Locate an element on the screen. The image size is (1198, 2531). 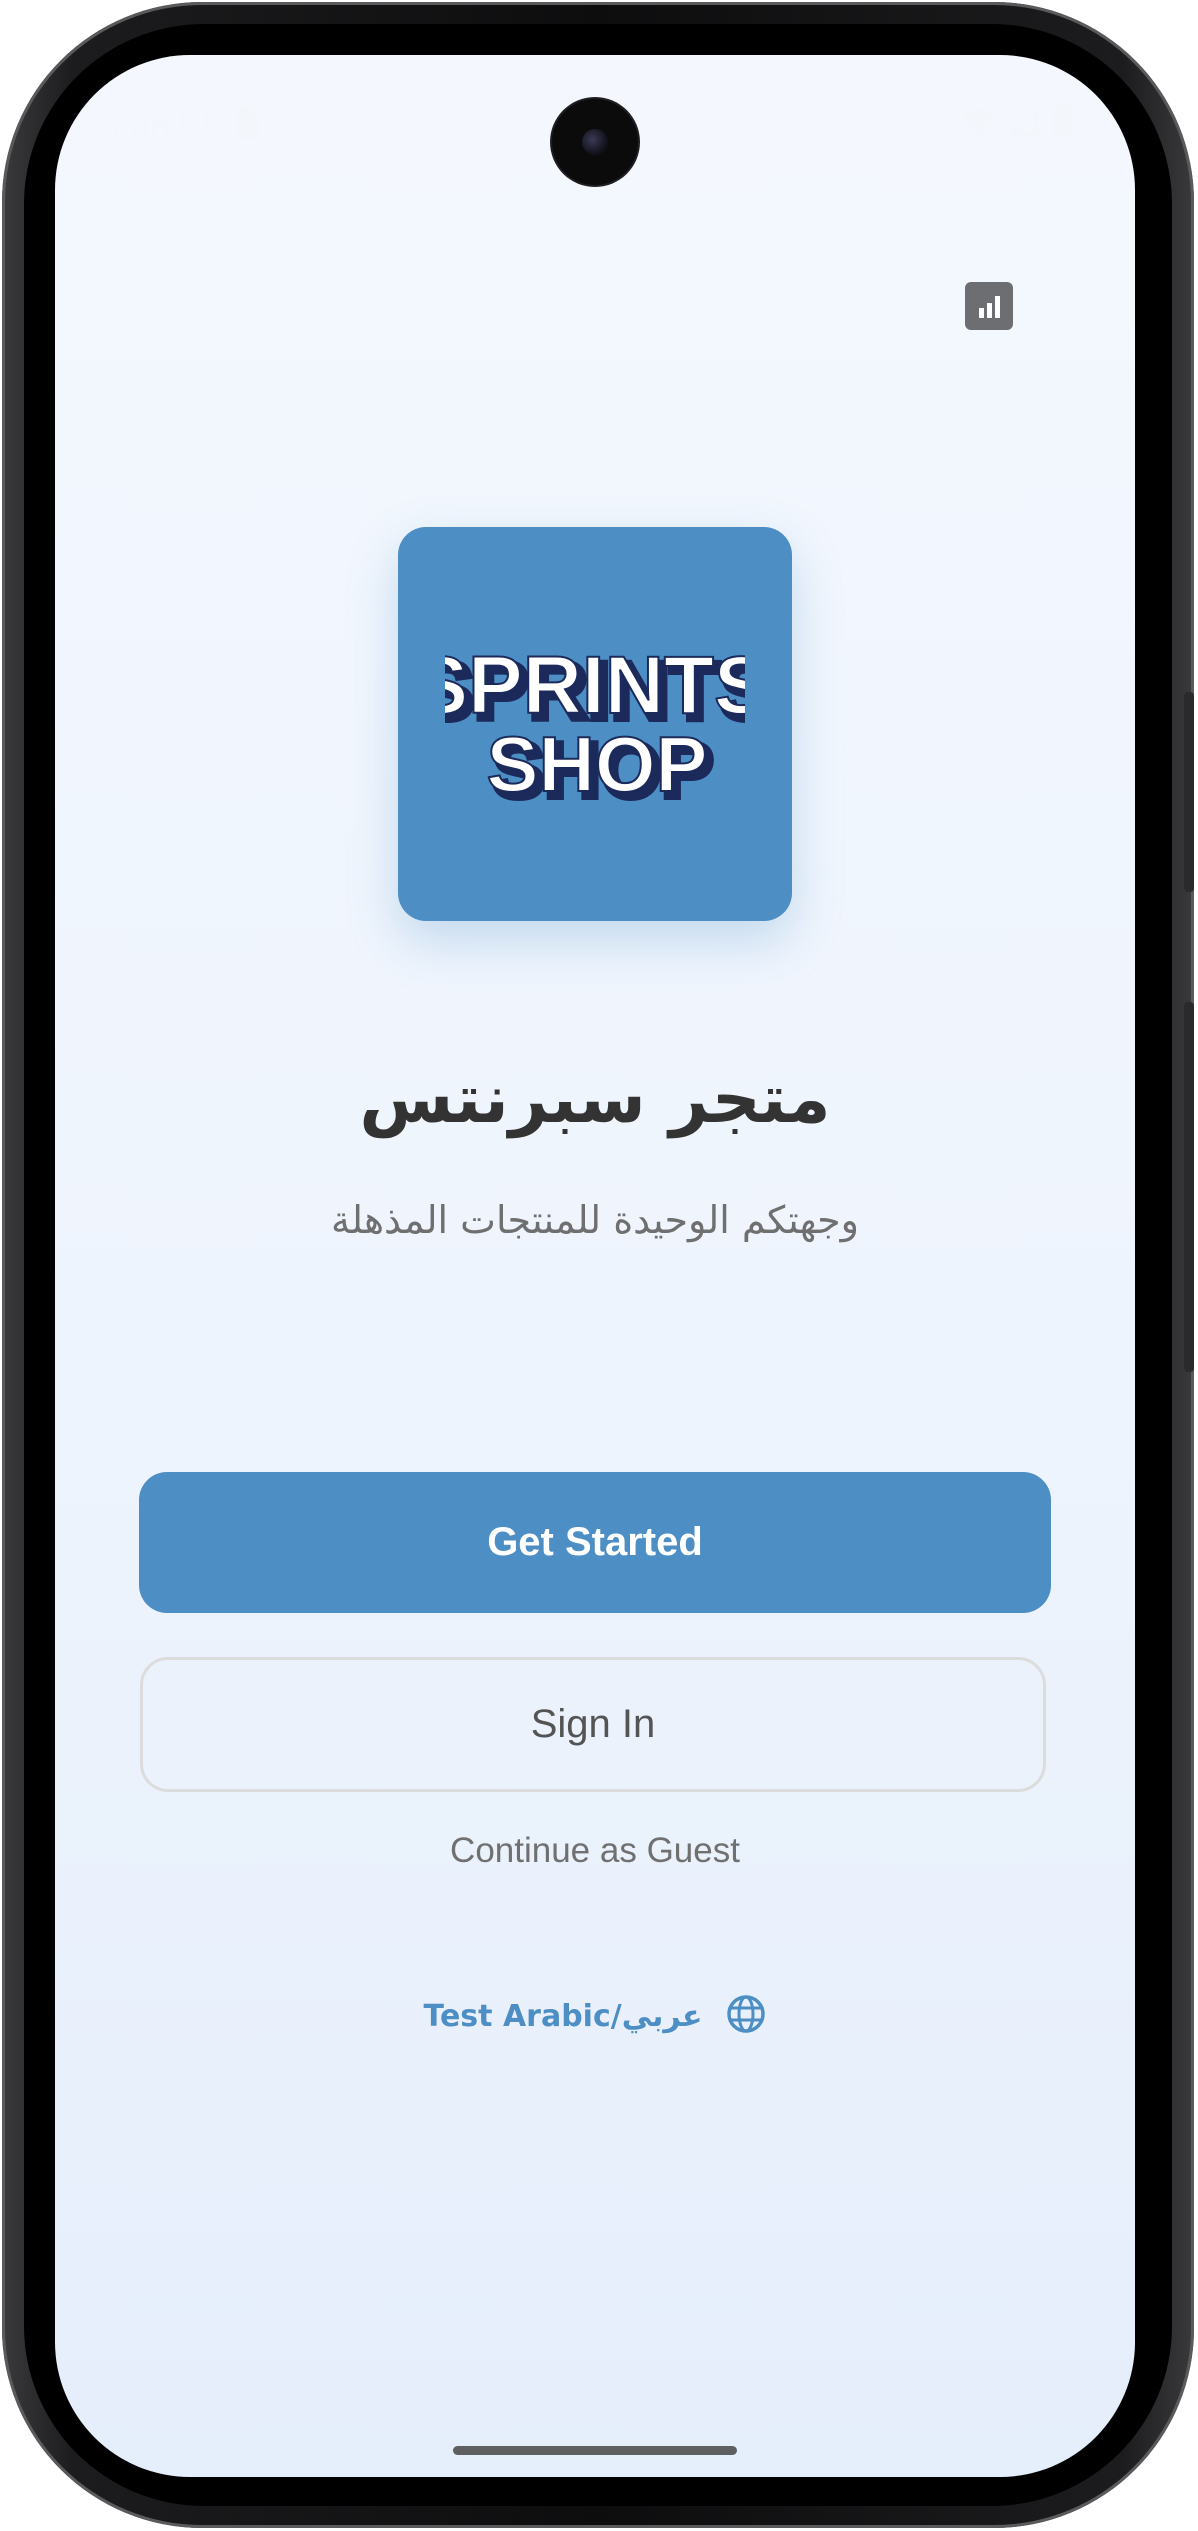
logo-line1: SPRINTS is located at coordinates (595, 685).